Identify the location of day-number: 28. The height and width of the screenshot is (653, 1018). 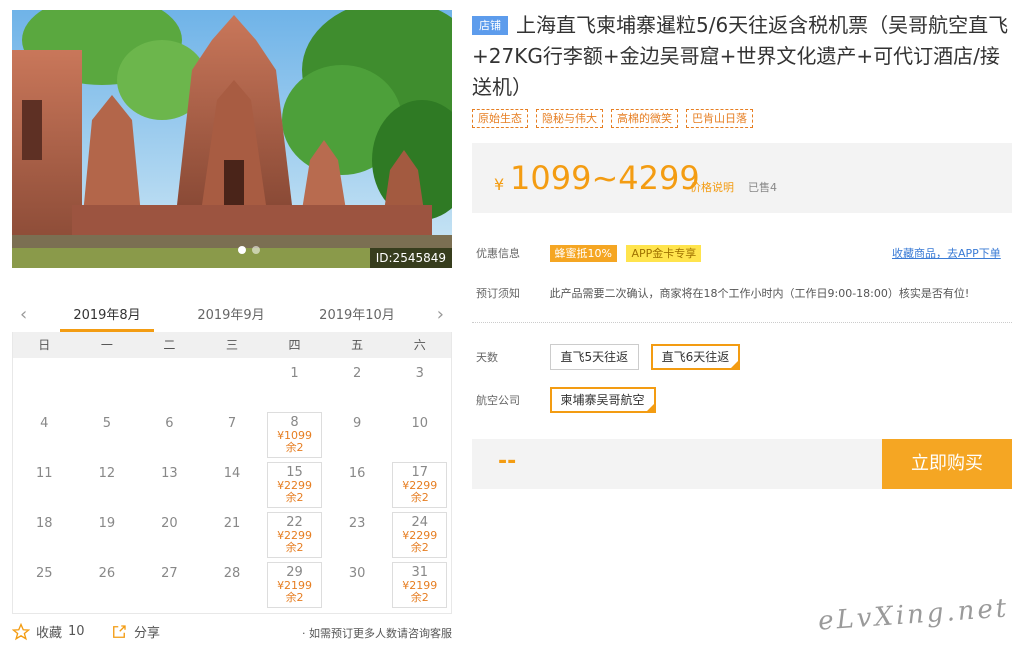
(232, 573).